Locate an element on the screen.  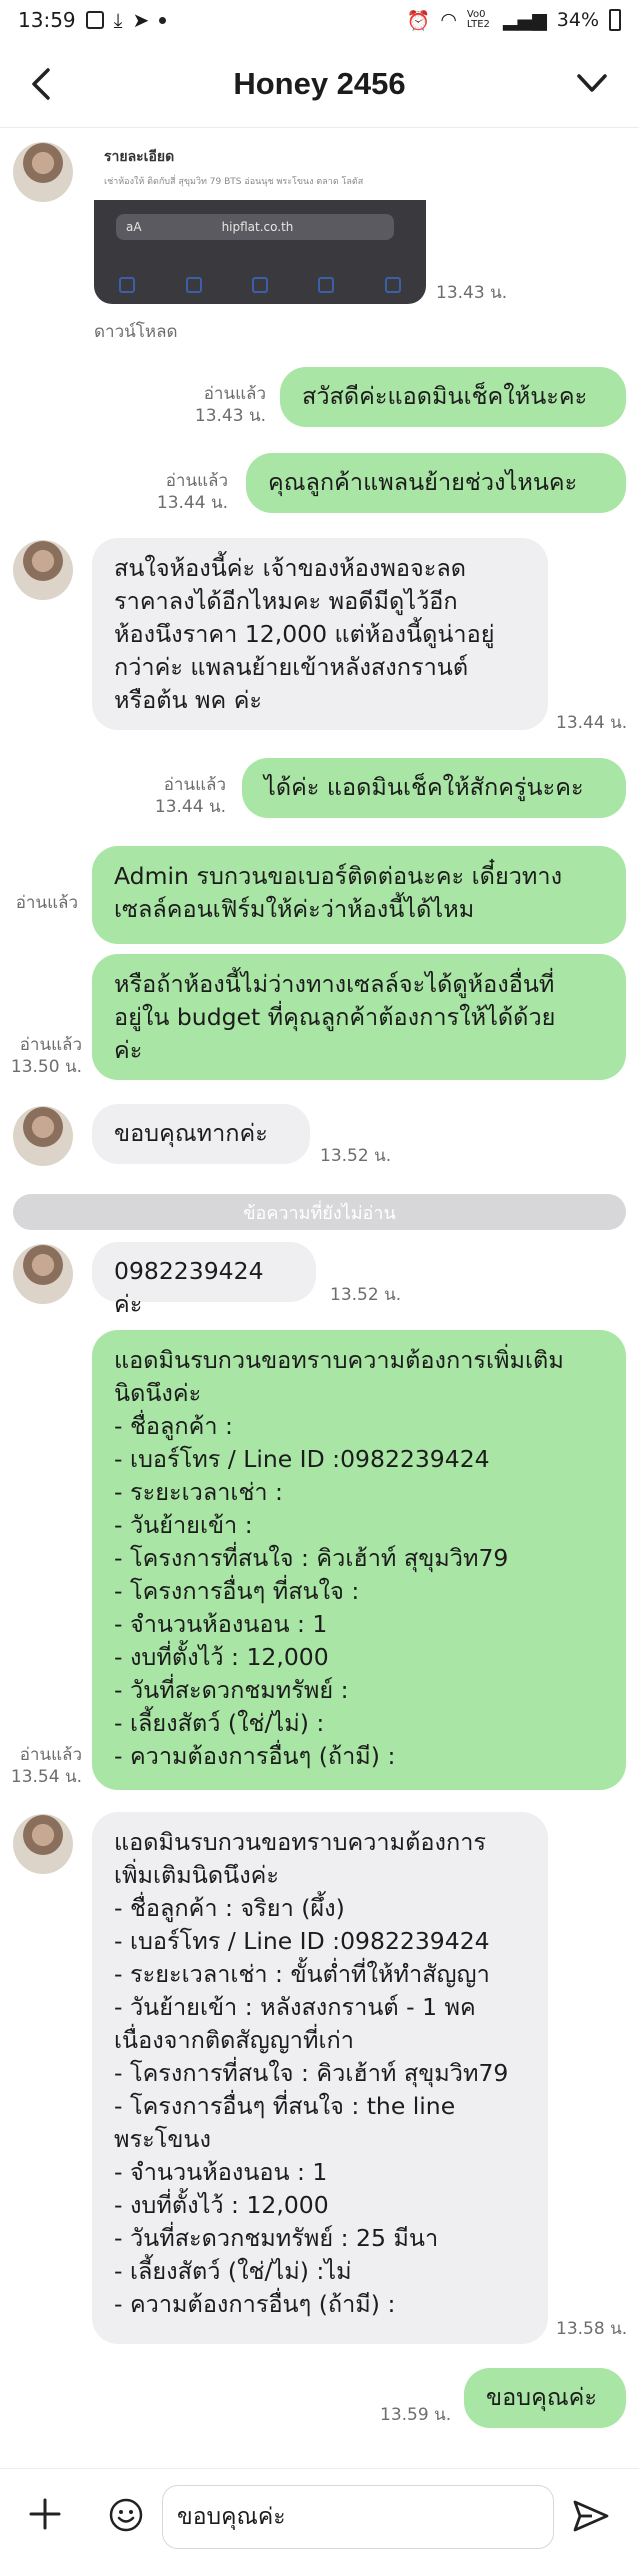
image-phone-screen: aA hipflat.co.th is located at coordinates (260, 252).